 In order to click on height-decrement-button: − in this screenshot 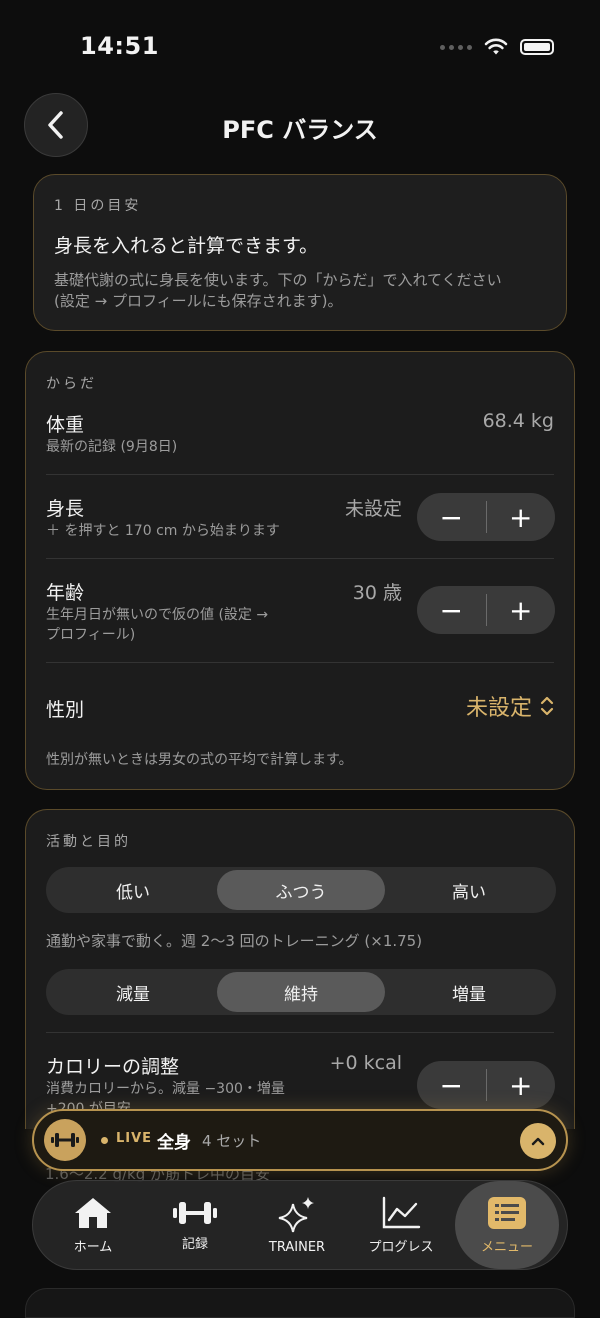, I will do `click(451, 517)`.